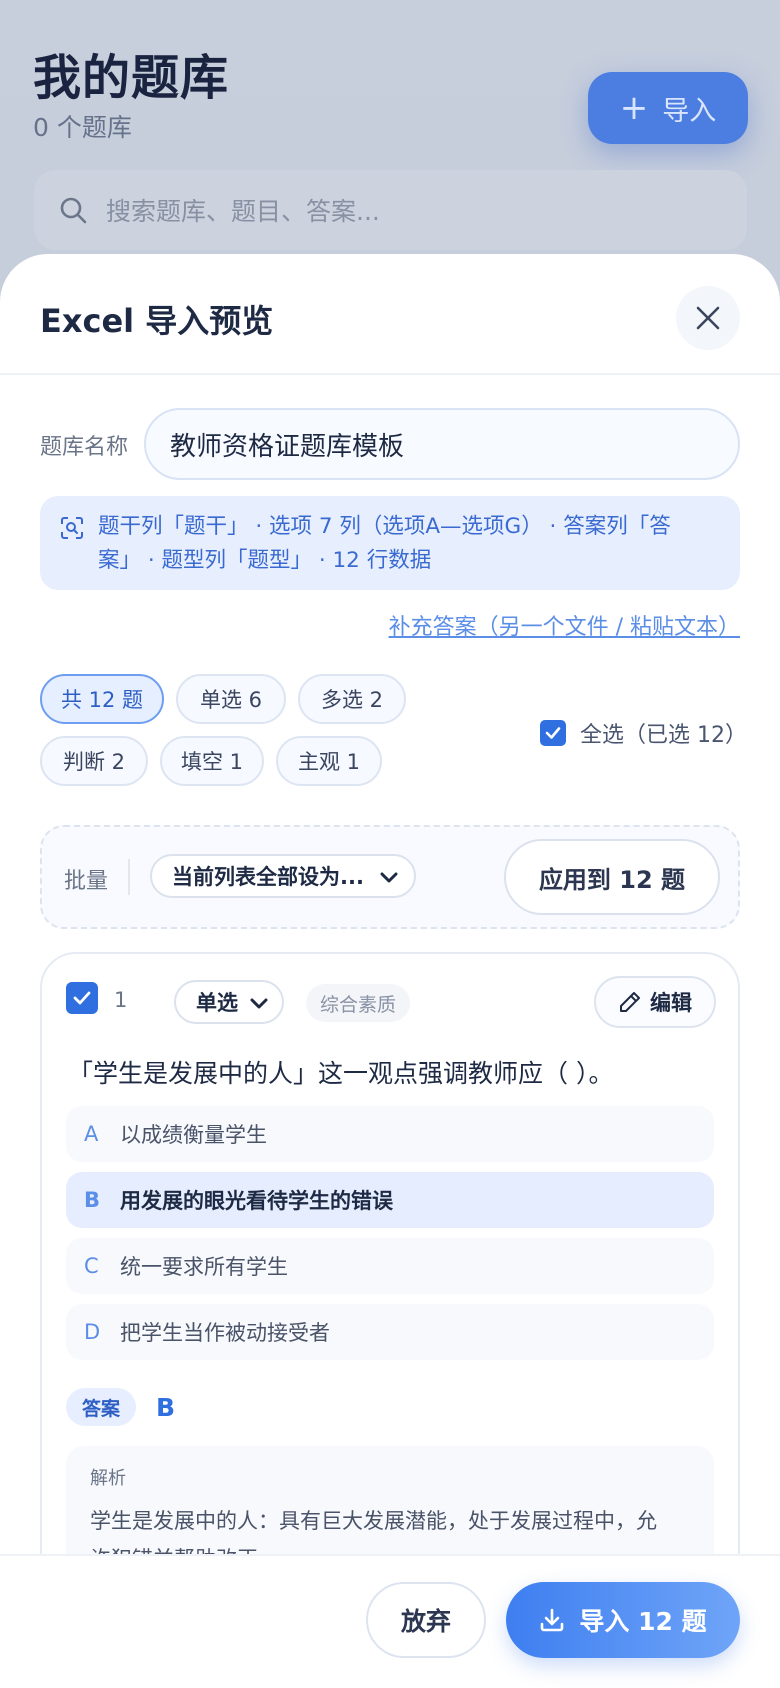 Image resolution: width=780 pixels, height=1688 pixels. Describe the element at coordinates (231, 699) in the screenshot. I see `chip-single: 单选 6` at that location.